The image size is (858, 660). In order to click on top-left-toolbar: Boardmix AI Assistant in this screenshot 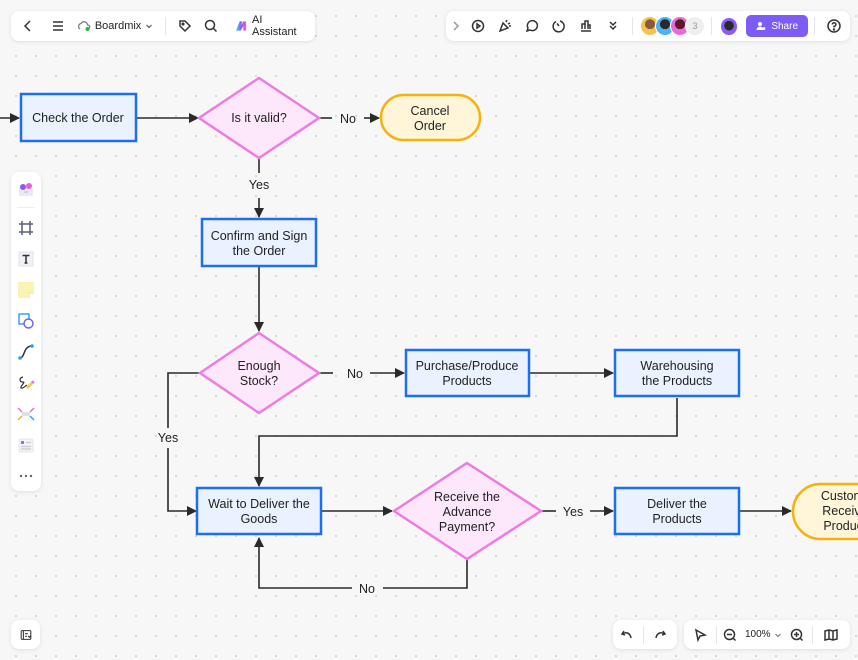, I will do `click(163, 26)`.